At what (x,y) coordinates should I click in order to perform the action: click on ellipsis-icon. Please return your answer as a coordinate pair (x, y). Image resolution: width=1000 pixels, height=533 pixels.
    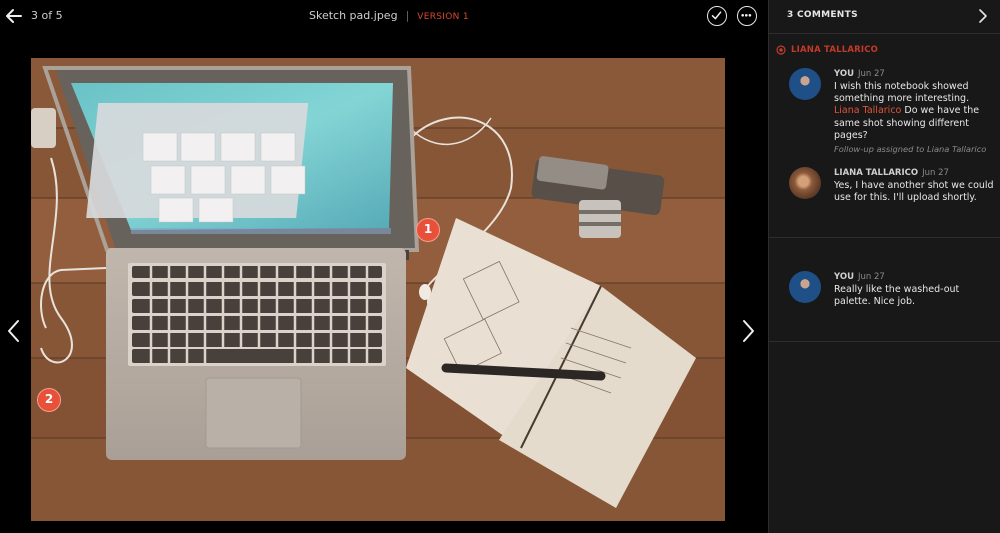
    Looking at the image, I should click on (746, 15).